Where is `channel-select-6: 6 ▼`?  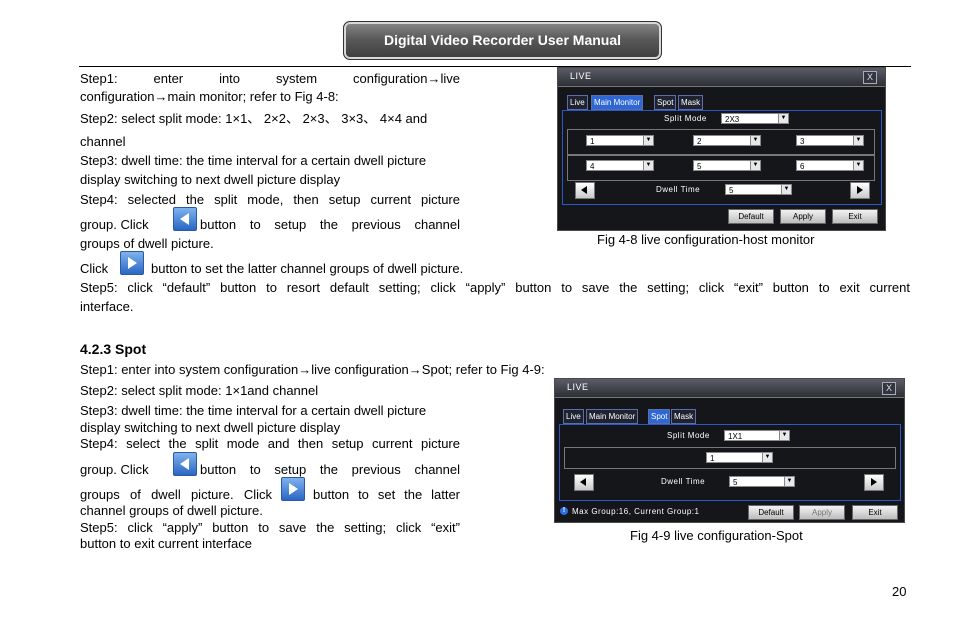 channel-select-6: 6 ▼ is located at coordinates (830, 165).